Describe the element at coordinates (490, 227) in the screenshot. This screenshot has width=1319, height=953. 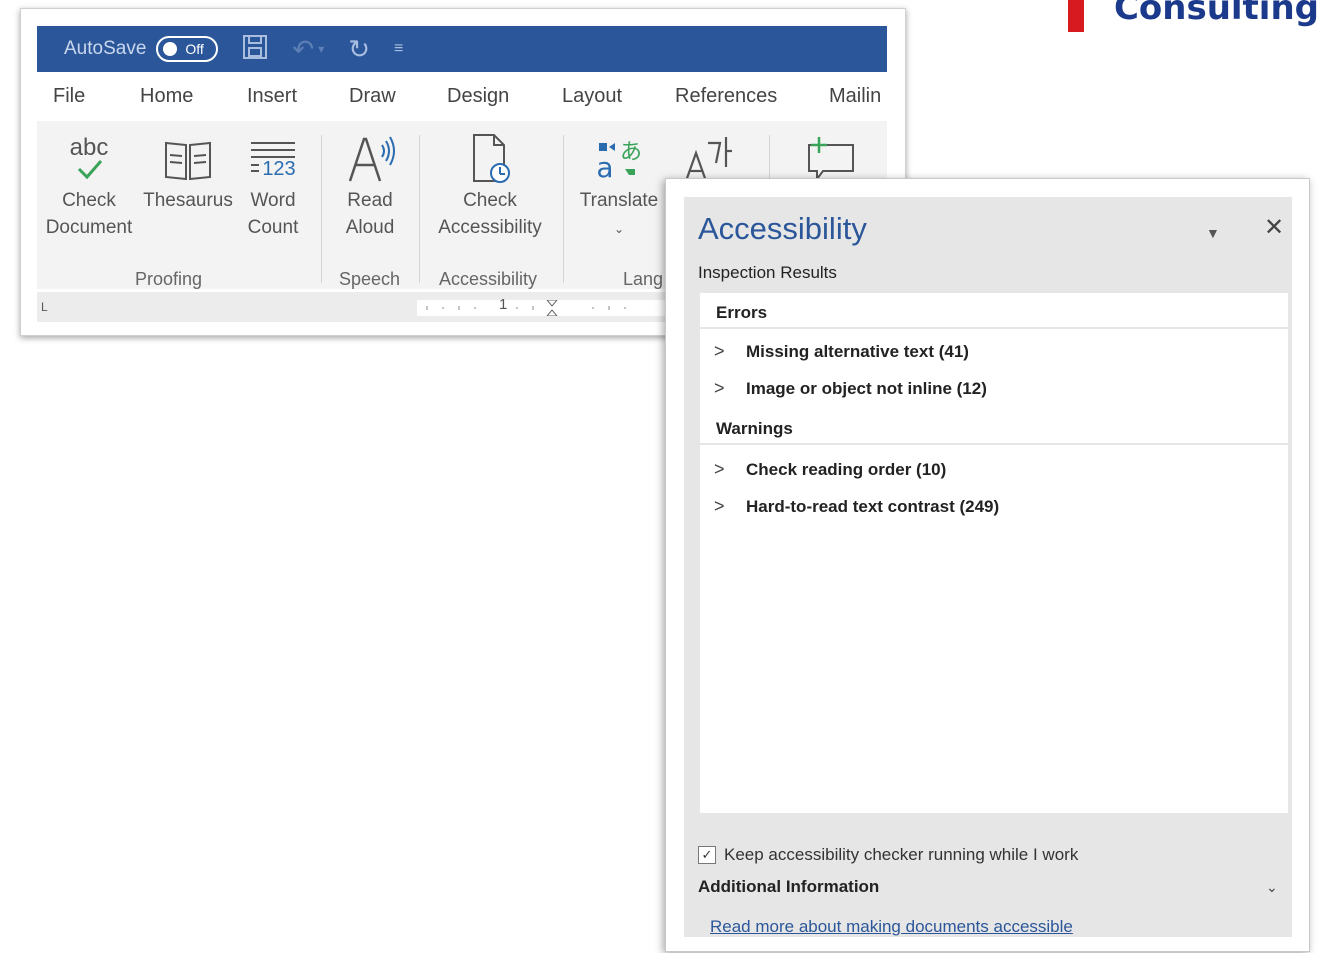
I see `check-accessibility-label-2: Accessibility` at that location.